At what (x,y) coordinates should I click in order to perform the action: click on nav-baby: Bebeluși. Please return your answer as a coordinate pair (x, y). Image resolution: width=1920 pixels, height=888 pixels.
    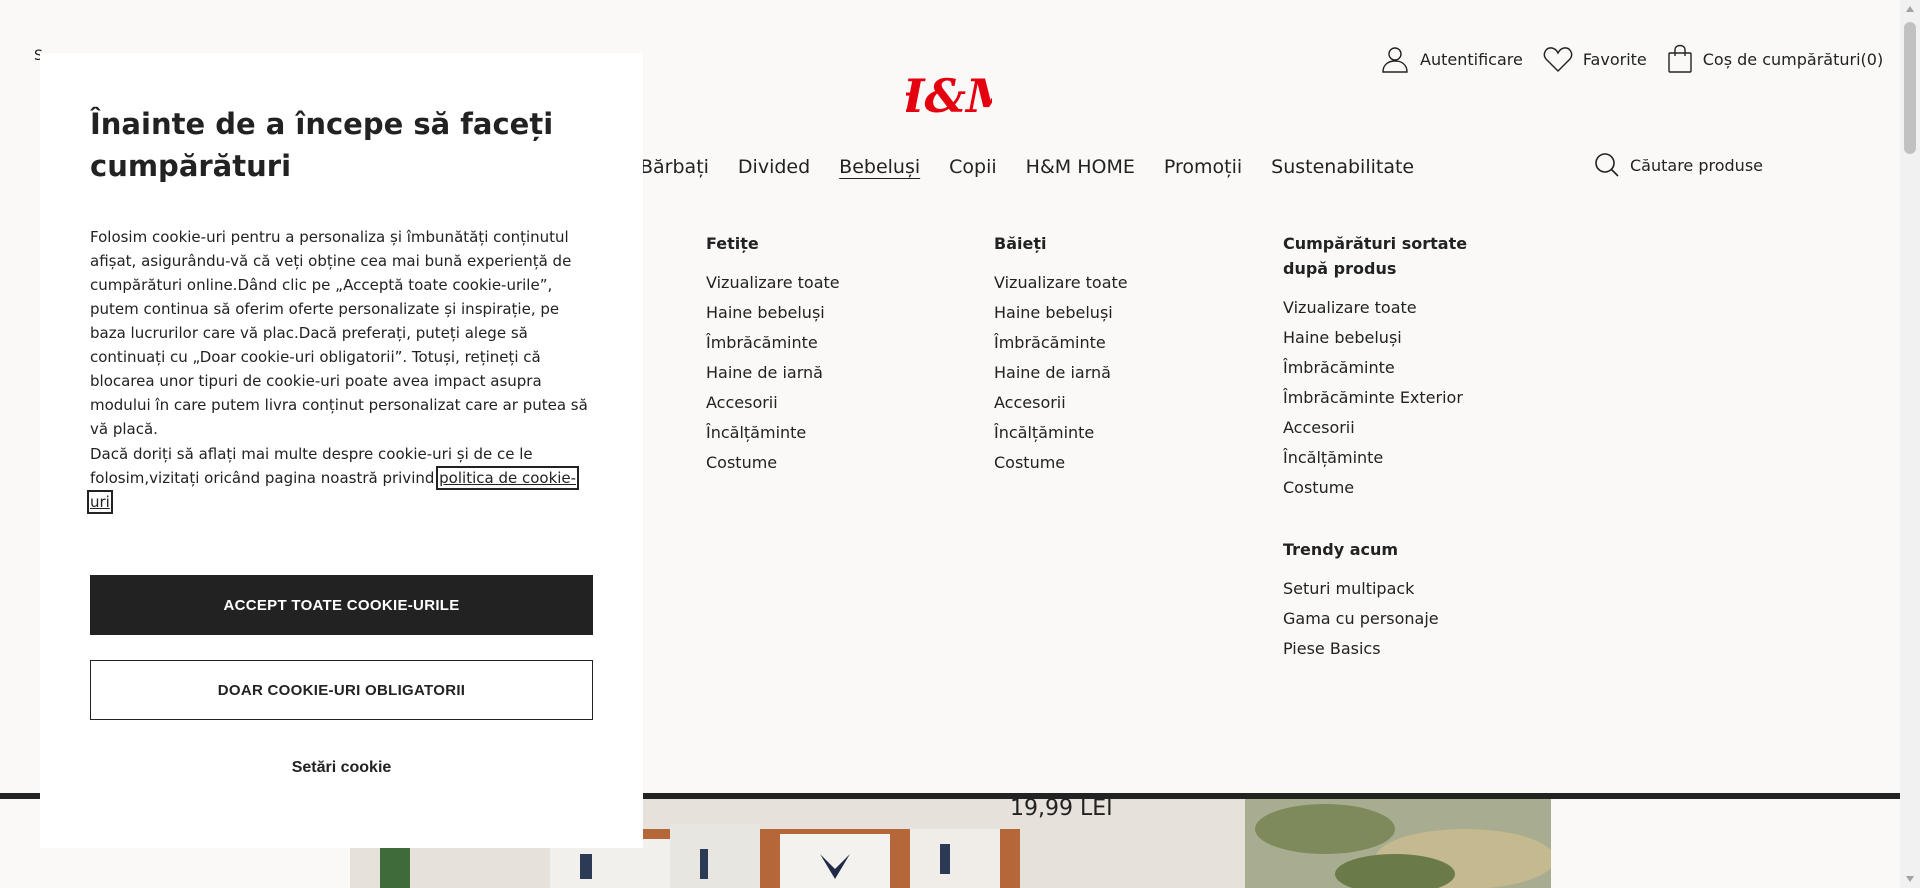
    Looking at the image, I should click on (879, 167).